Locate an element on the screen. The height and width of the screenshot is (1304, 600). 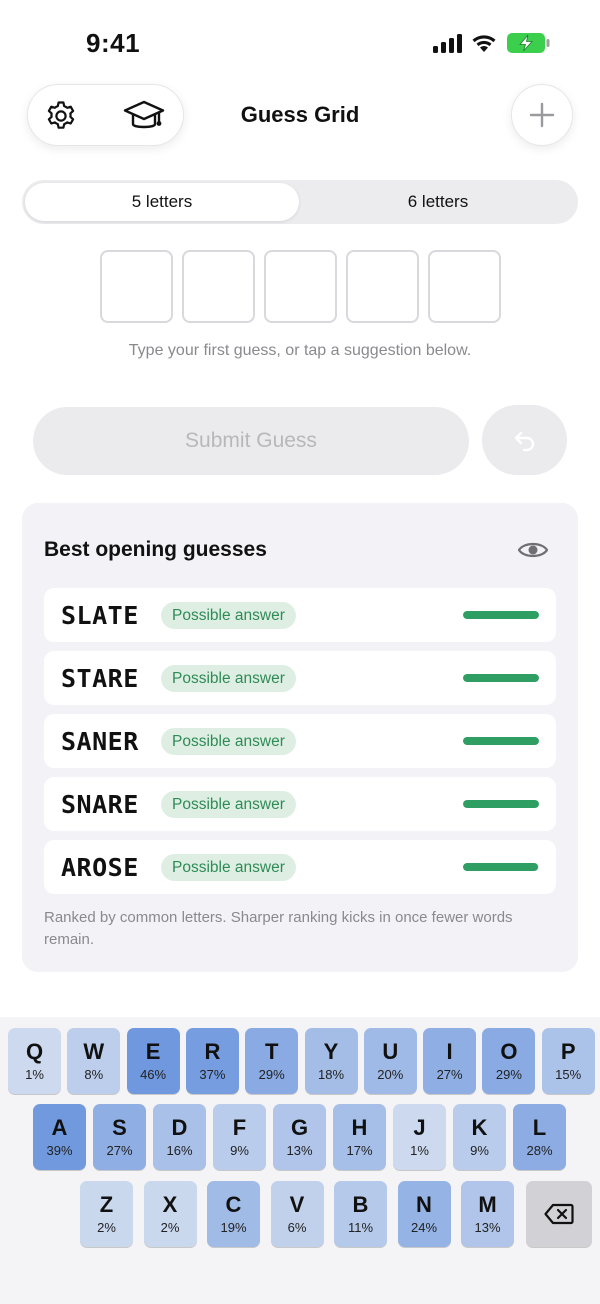
key-letter: T is located at coordinates (271, 1051).